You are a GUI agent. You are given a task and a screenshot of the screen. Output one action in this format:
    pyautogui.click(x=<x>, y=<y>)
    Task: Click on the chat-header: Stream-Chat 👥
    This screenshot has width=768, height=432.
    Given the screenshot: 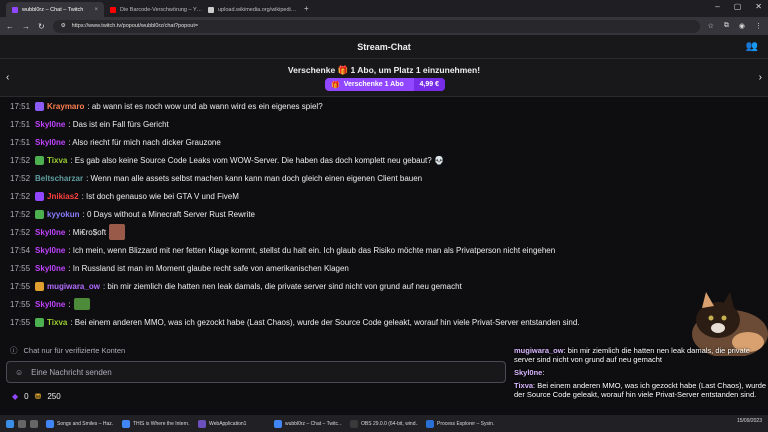 What is the action you would take?
    pyautogui.click(x=384, y=47)
    